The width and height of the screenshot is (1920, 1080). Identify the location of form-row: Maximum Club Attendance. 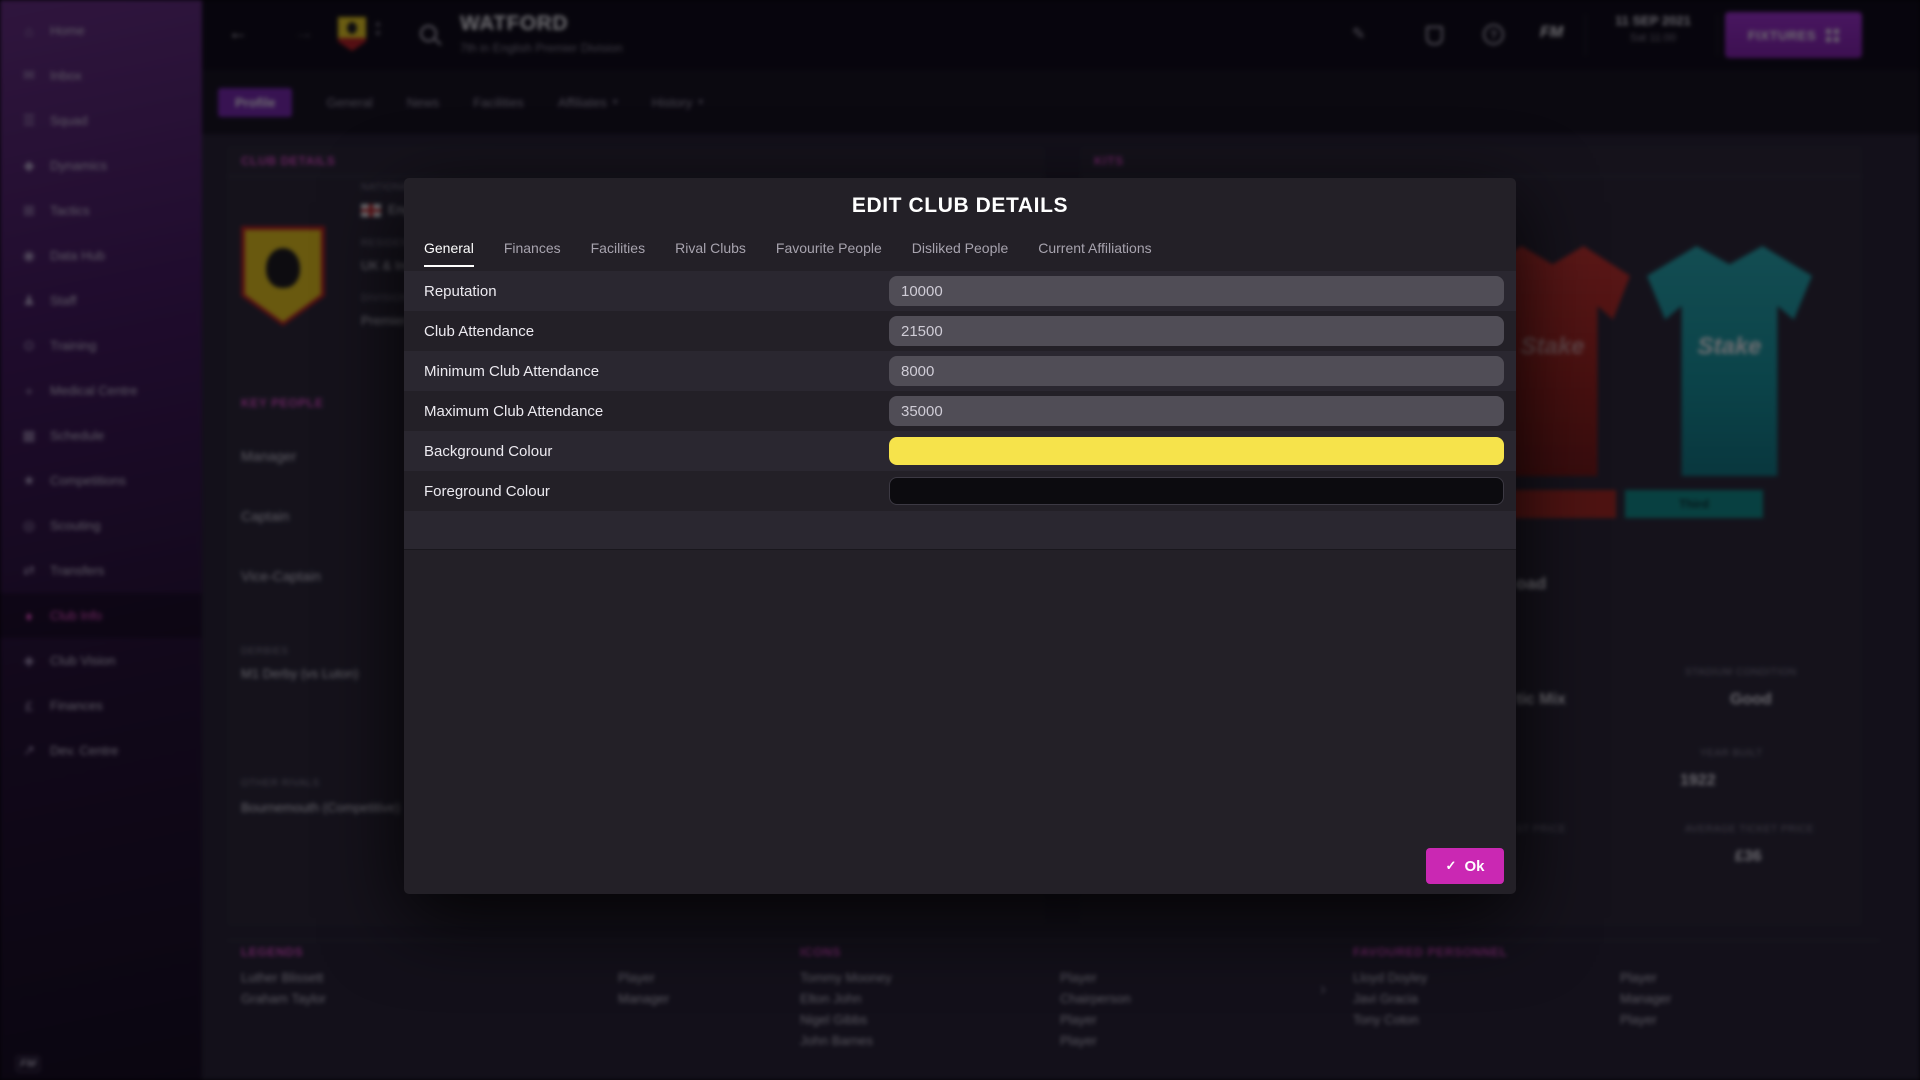
(960, 411).